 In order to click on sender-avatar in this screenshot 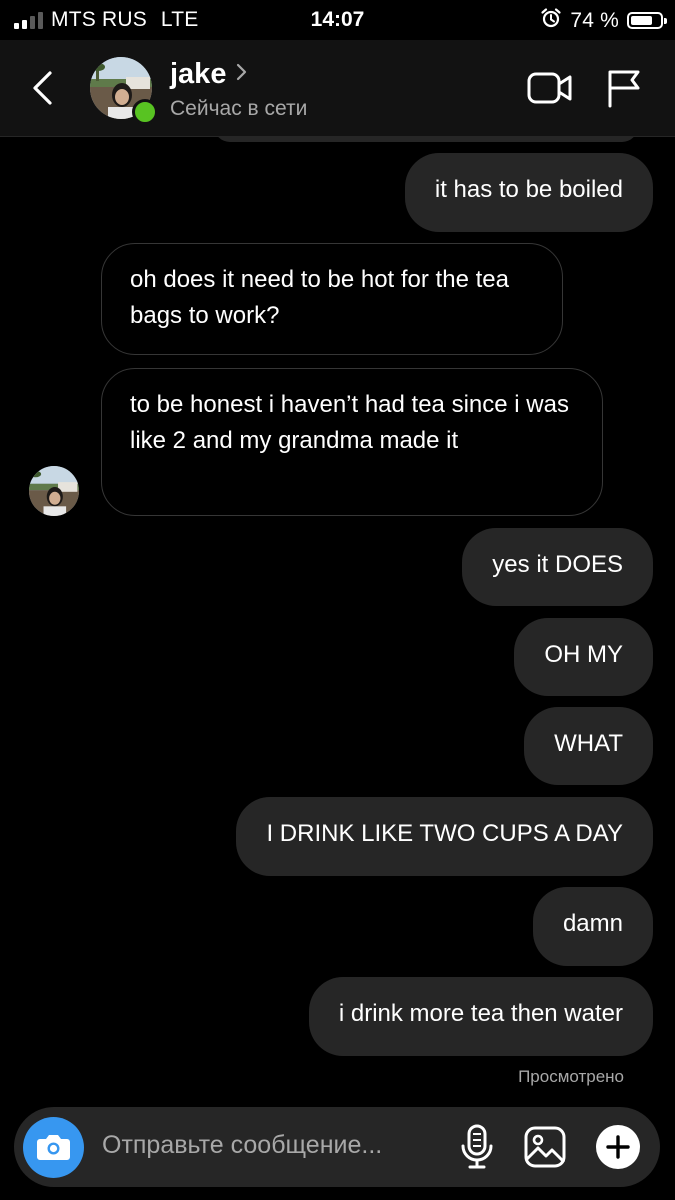, I will do `click(54, 491)`.